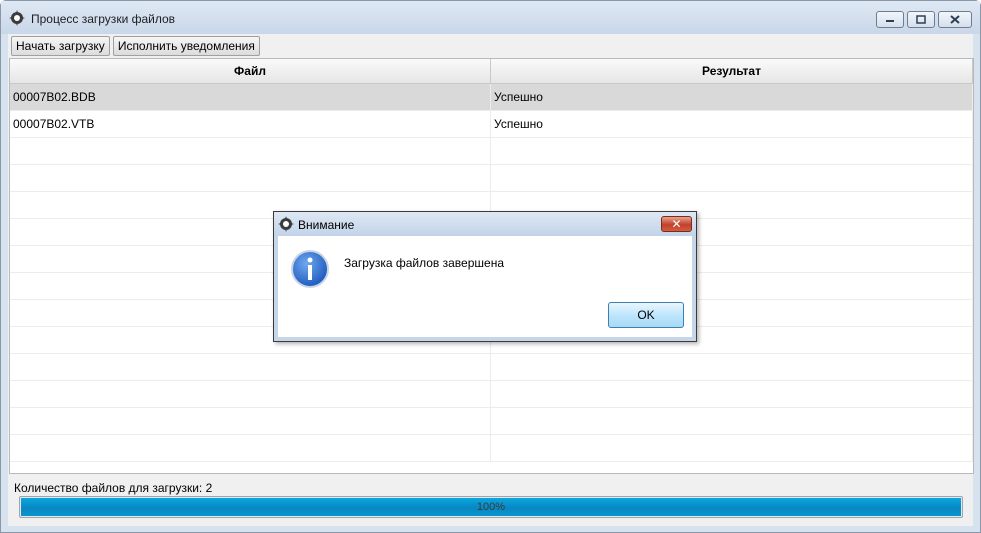  Describe the element at coordinates (186, 46) in the screenshot. I see `execute-notifications-button: Исполнить уведомления` at that location.